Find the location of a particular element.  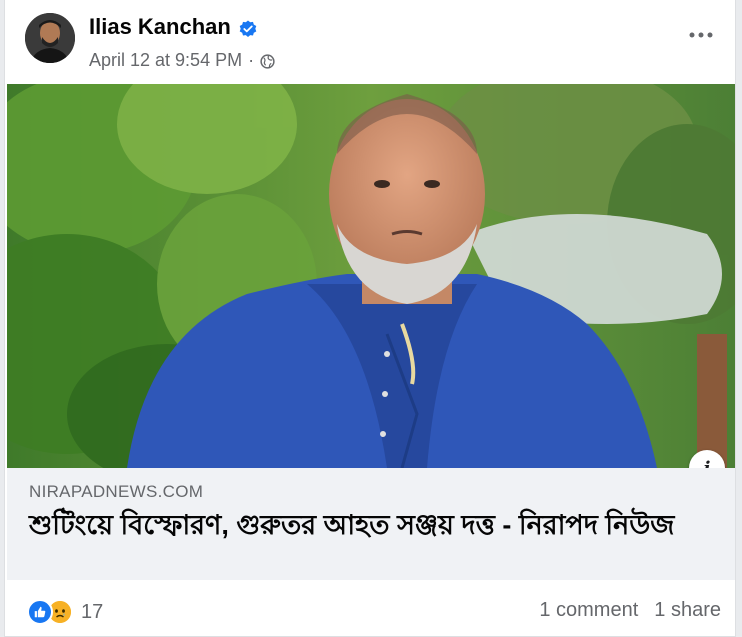

post-header: Ilias Kanchan April 12 at 9:54 PM · is located at coordinates (370, 40).